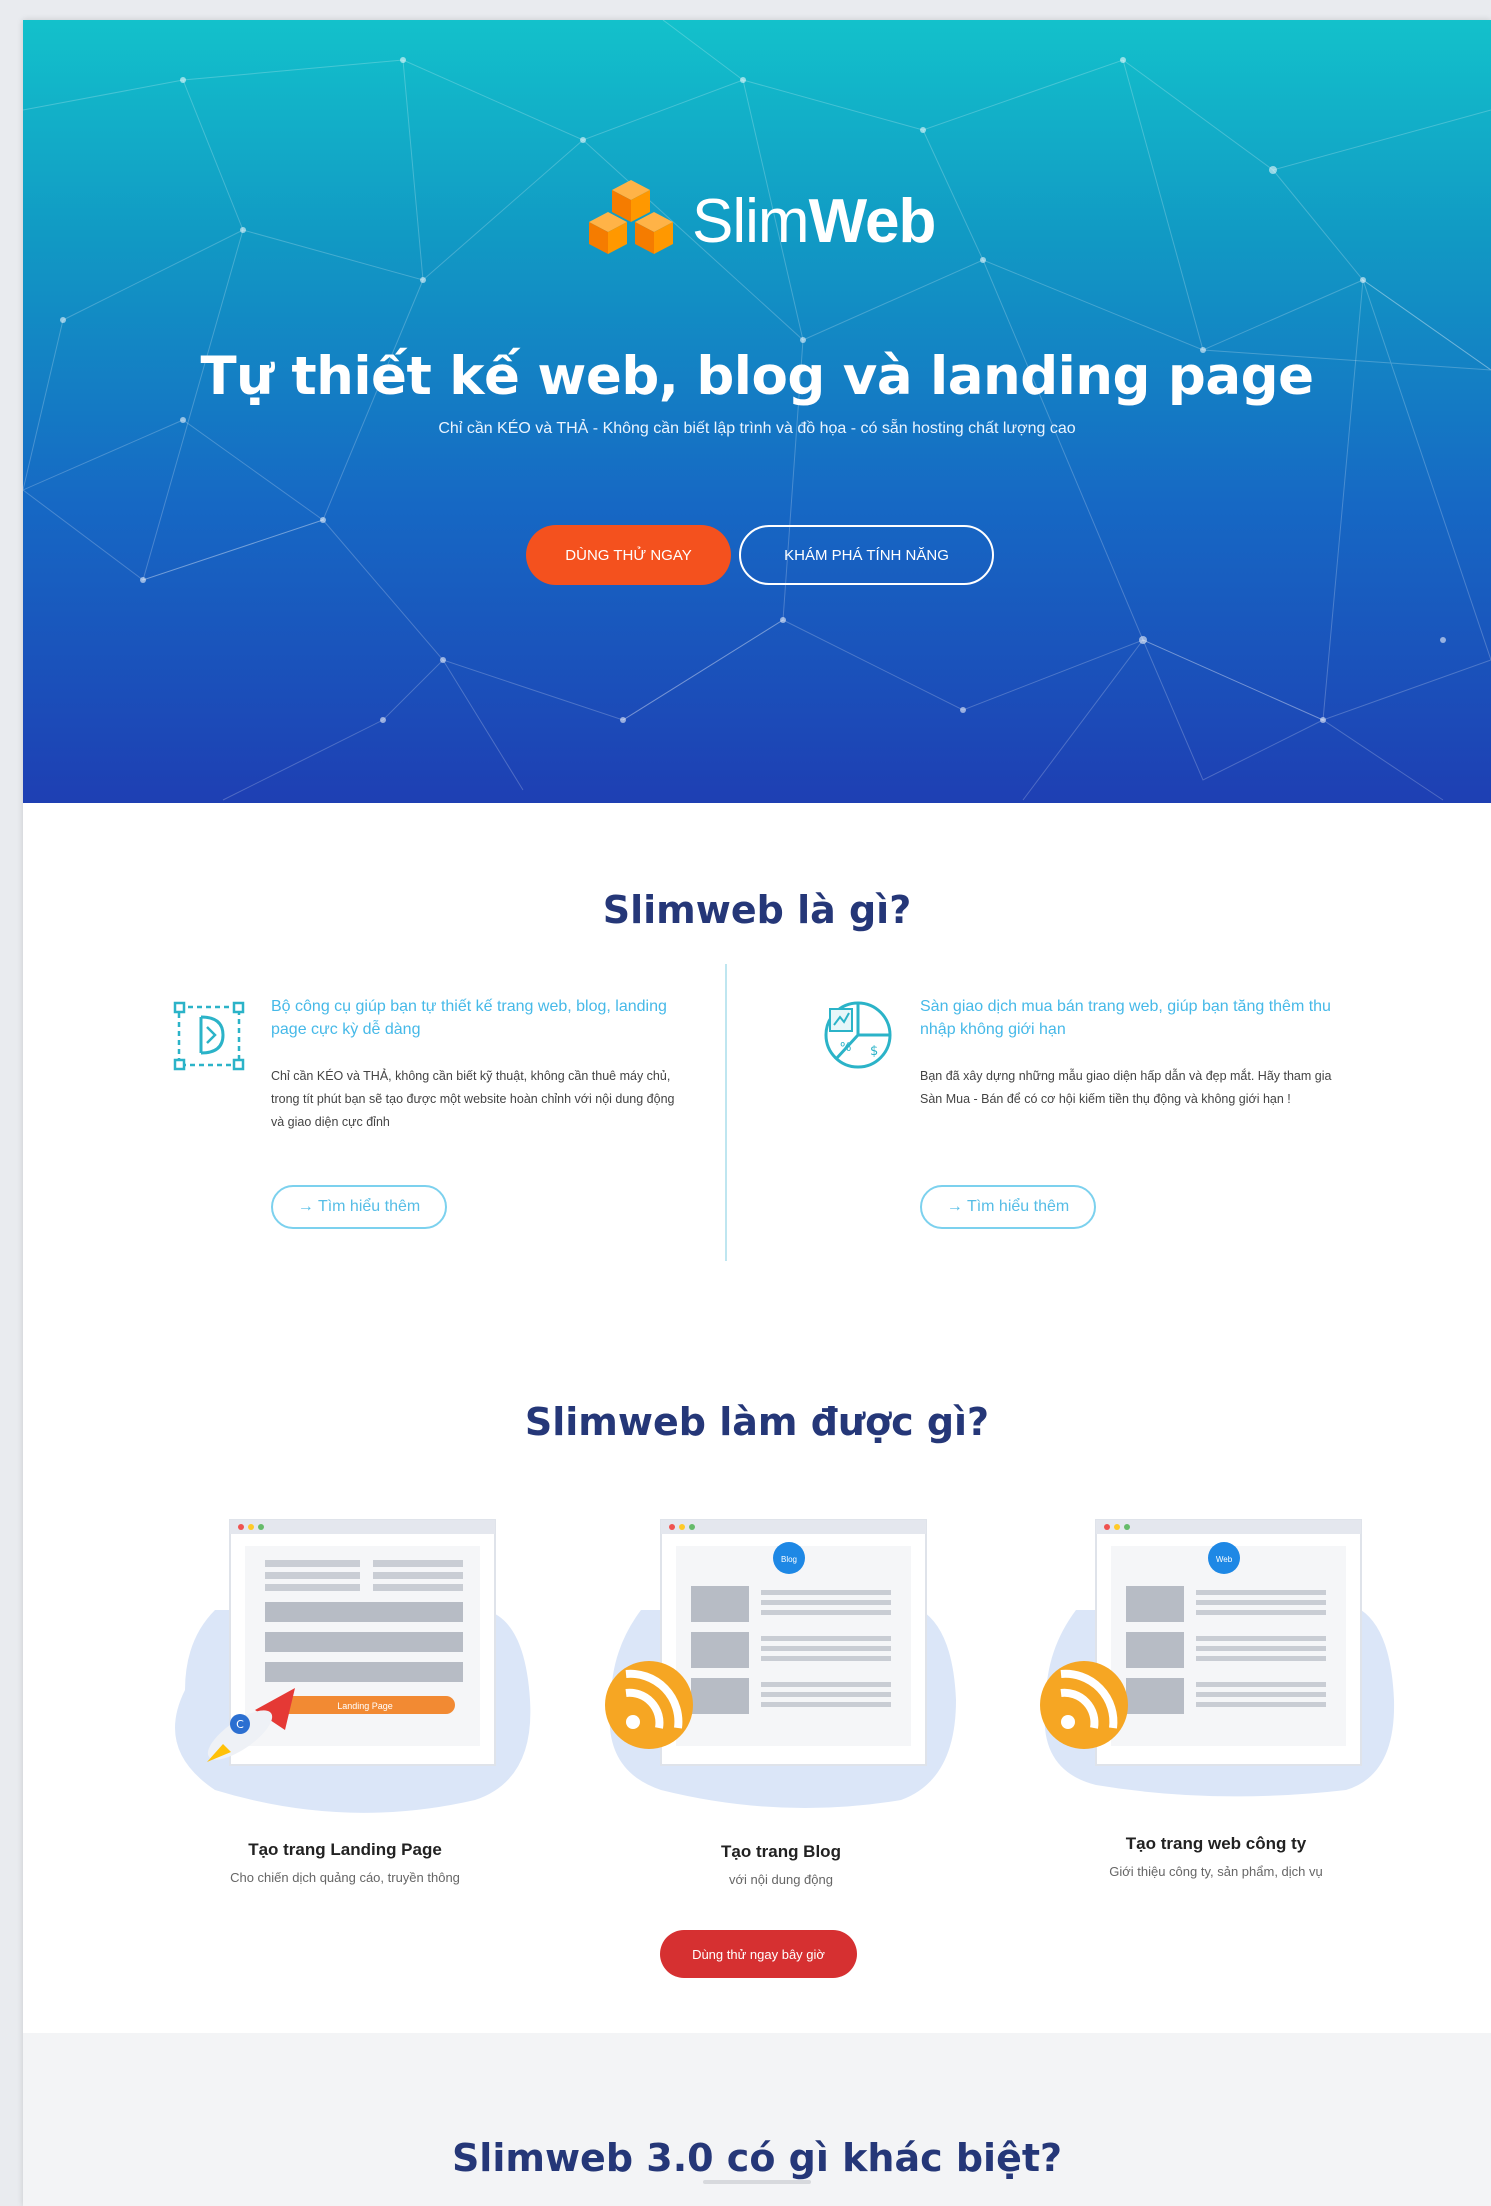 Image resolution: width=1491 pixels, height=2206 pixels. Describe the element at coordinates (872, 221) in the screenshot. I see `logo-text-bold: Web` at that location.